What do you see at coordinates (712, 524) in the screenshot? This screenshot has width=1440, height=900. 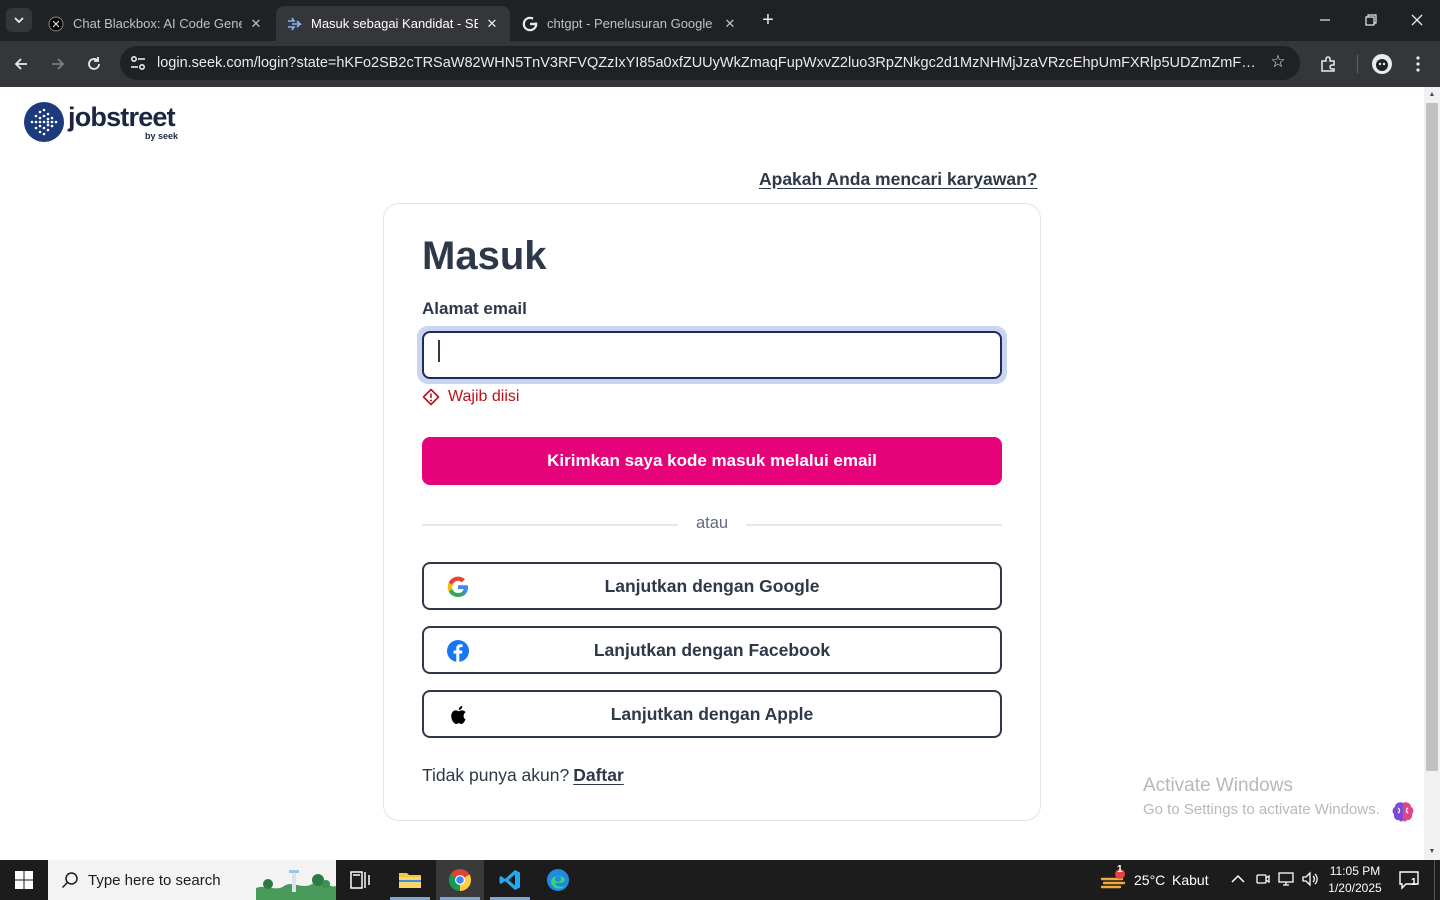 I see `or-divider: atau` at bounding box center [712, 524].